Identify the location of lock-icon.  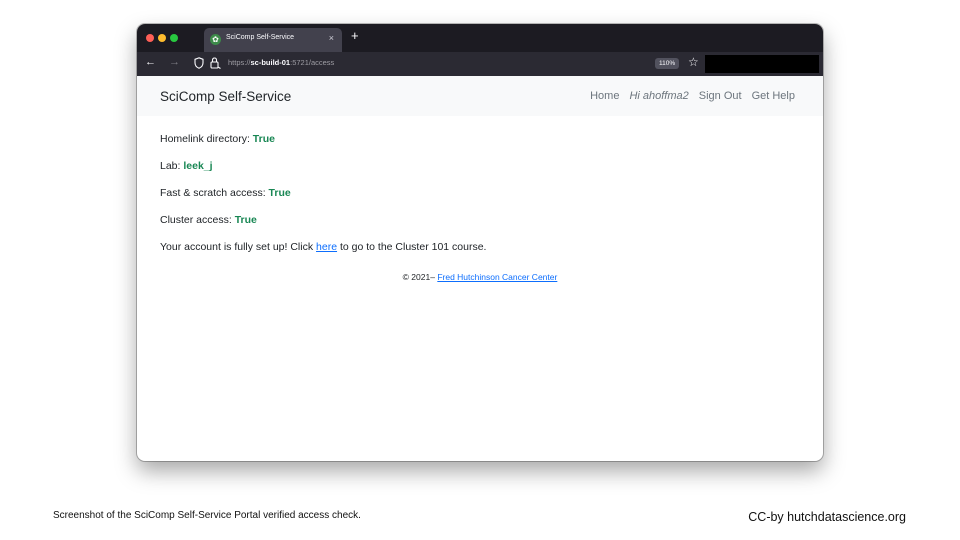
(215, 63).